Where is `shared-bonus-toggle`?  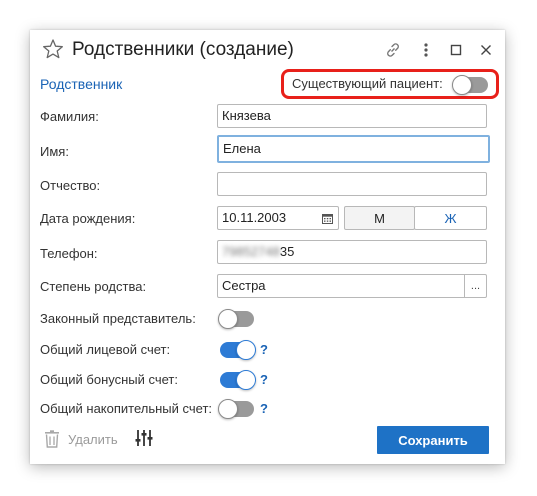 shared-bonus-toggle is located at coordinates (238, 380).